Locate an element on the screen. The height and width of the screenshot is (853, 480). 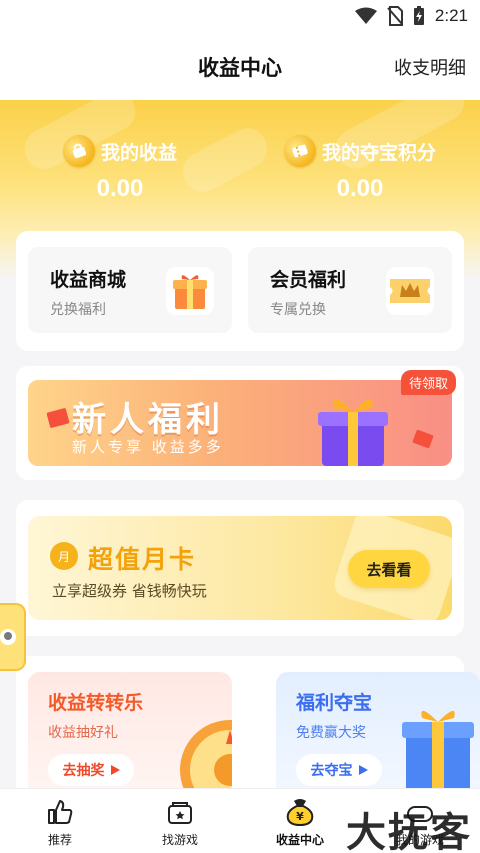
monthly-card-banner: 月 超值月卡 立享超级券 省钱畅快玩 去看看 is located at coordinates (240, 568).